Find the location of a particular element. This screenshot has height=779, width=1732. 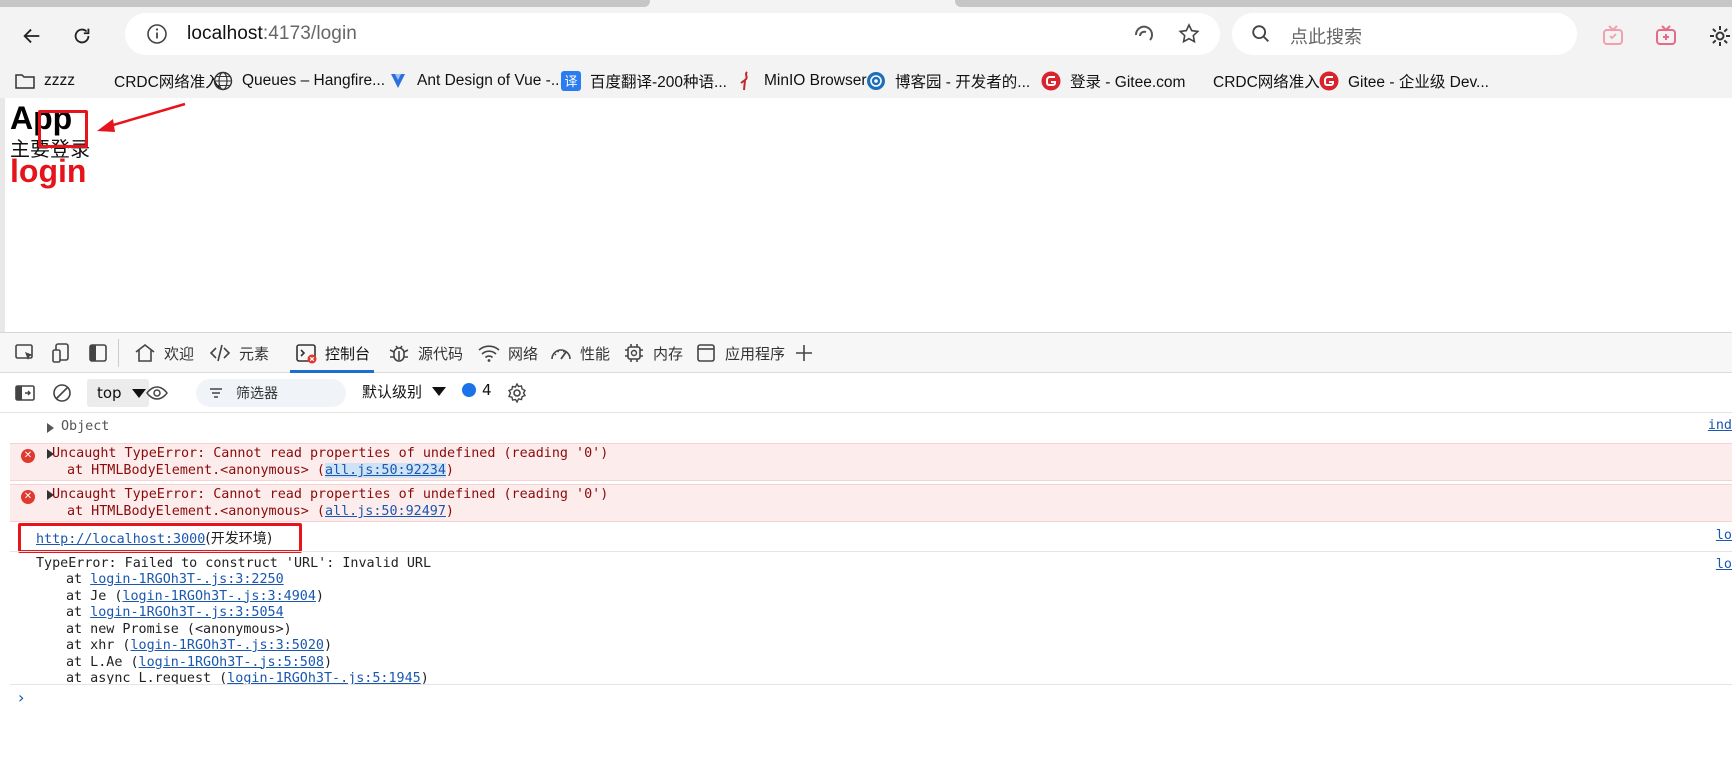

stack-line: at login-1RGOh3T-.js:3:5054 is located at coordinates (175, 612).